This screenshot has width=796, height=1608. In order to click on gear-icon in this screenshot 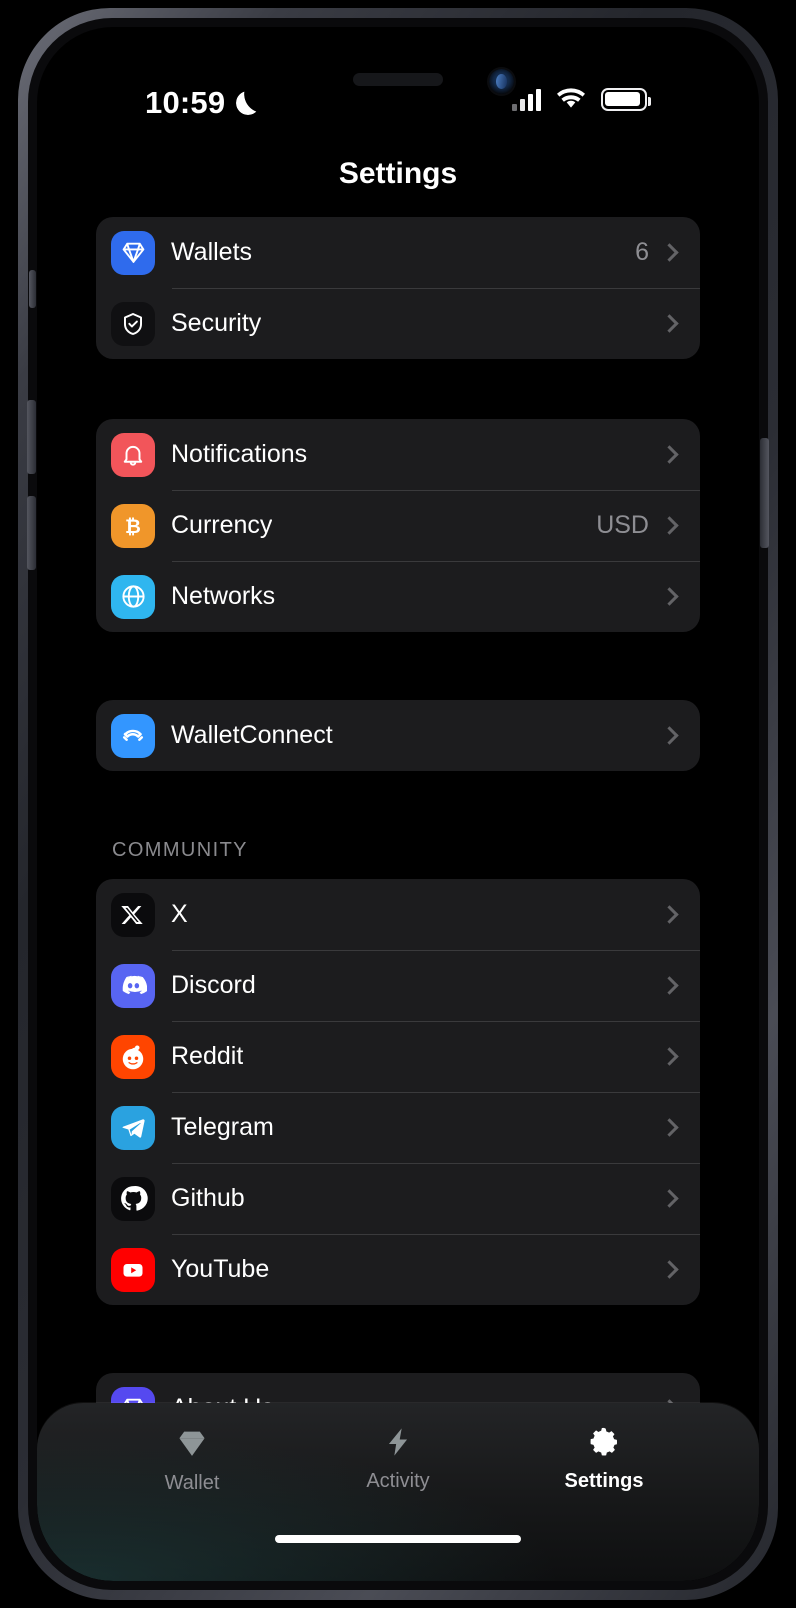, I will do `click(604, 1441)`.